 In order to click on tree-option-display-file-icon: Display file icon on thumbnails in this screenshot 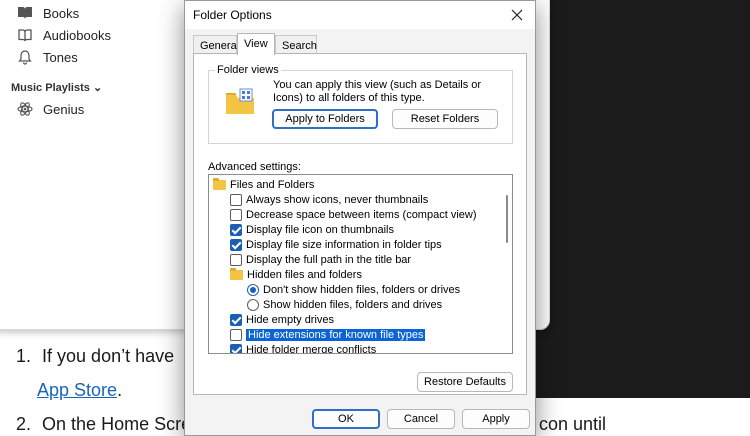, I will do `click(312, 230)`.